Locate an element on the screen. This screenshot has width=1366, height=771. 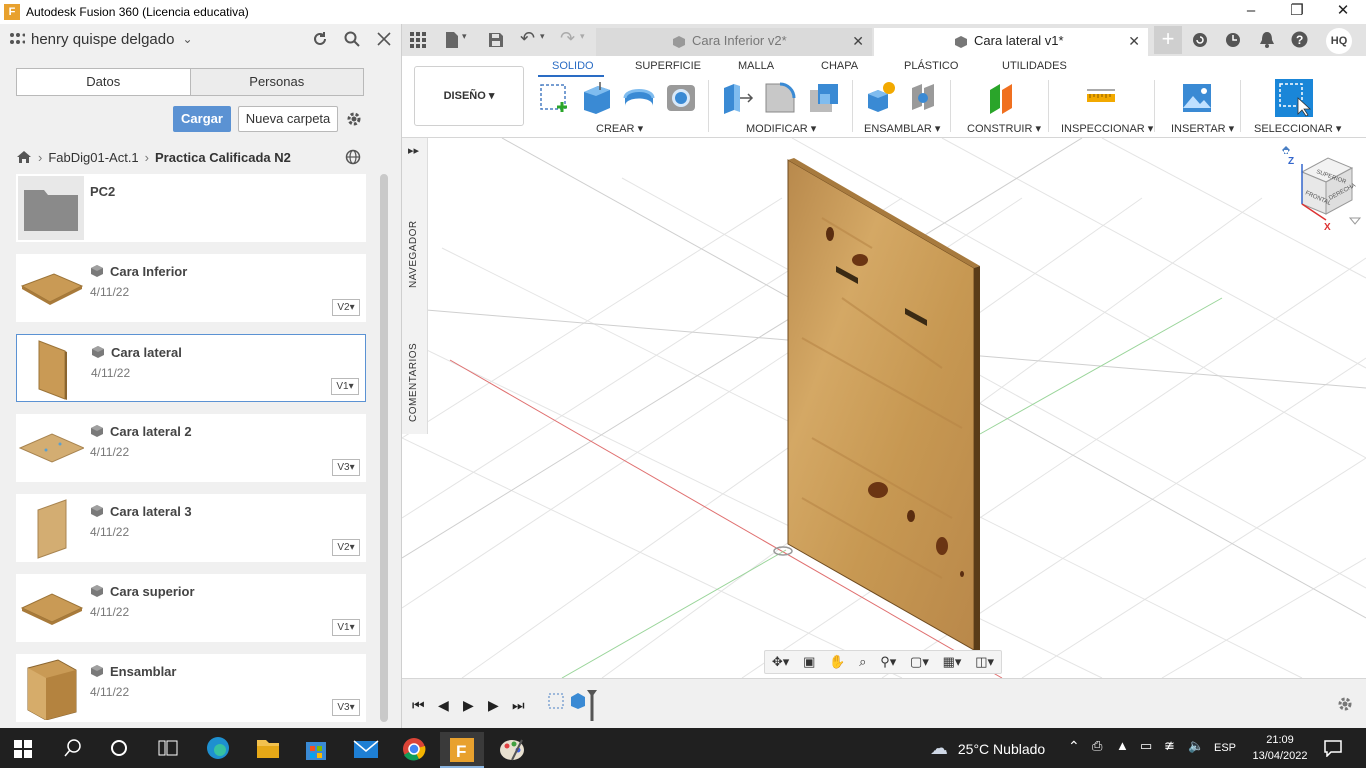
volume-icon: 🔈 is located at coordinates (1196, 746).